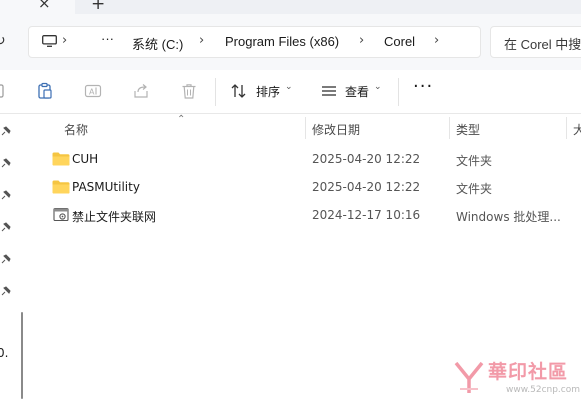 The width and height of the screenshot is (581, 399). Describe the element at coordinates (366, 215) in the screenshot. I see `file-date-modified: 2024-12-17 10:16` at that location.